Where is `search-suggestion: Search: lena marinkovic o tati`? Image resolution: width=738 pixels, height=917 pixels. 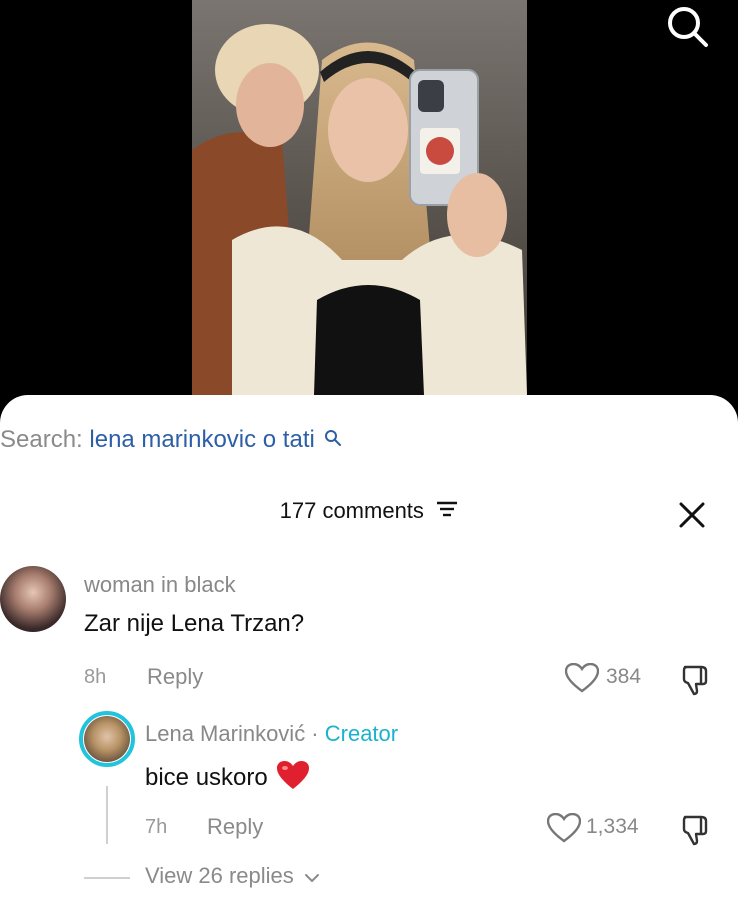
search-suggestion: Search: lena marinkovic o tati is located at coordinates (171, 443).